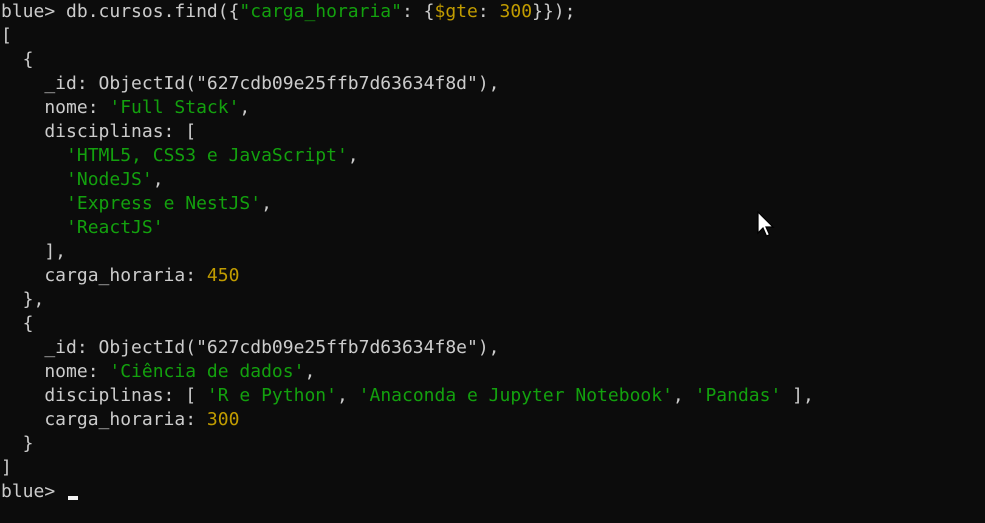  What do you see at coordinates (554, 11) in the screenshot?
I see `command-suffix: }});` at bounding box center [554, 11].